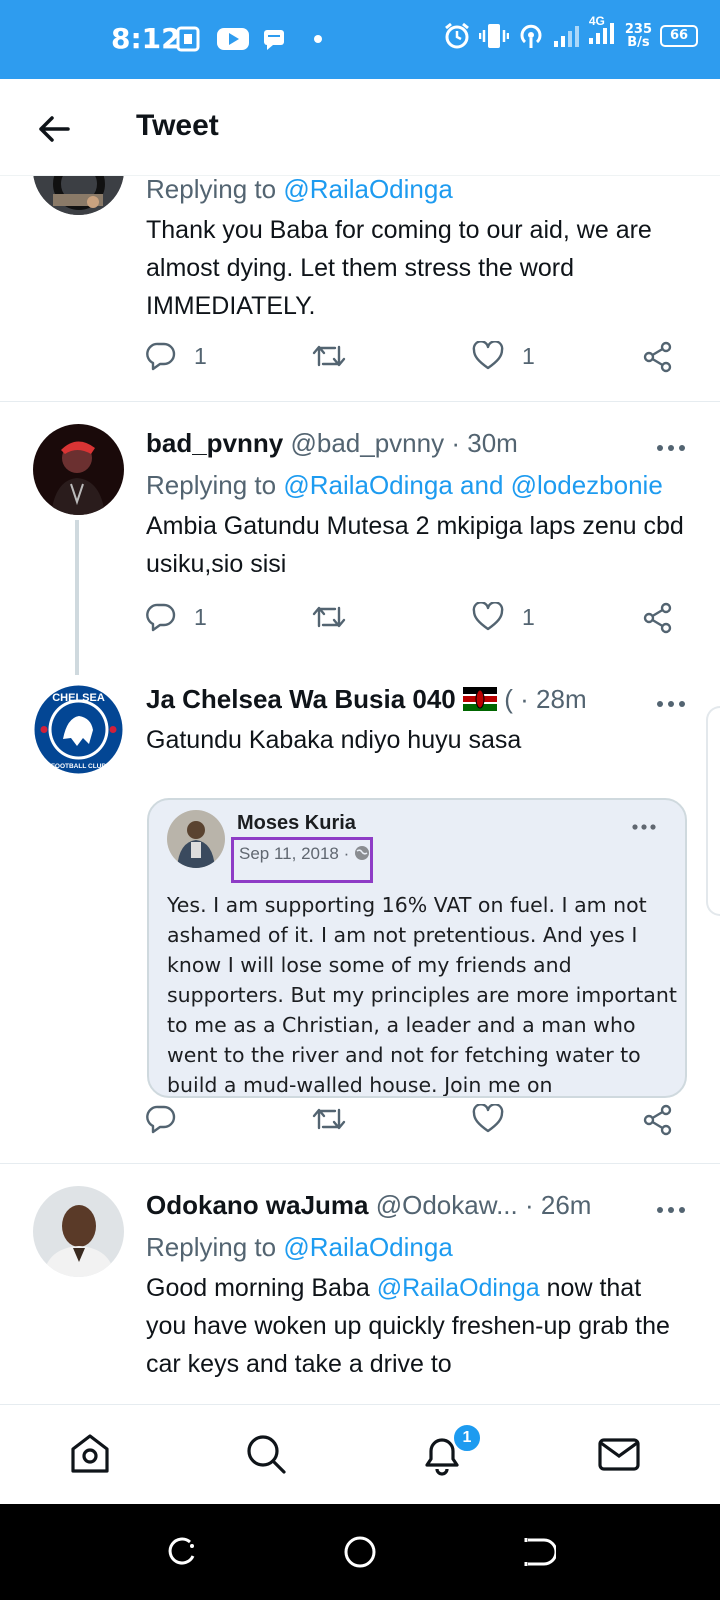  What do you see at coordinates (602, 32) in the screenshot?
I see `signal-4g: 4G` at bounding box center [602, 32].